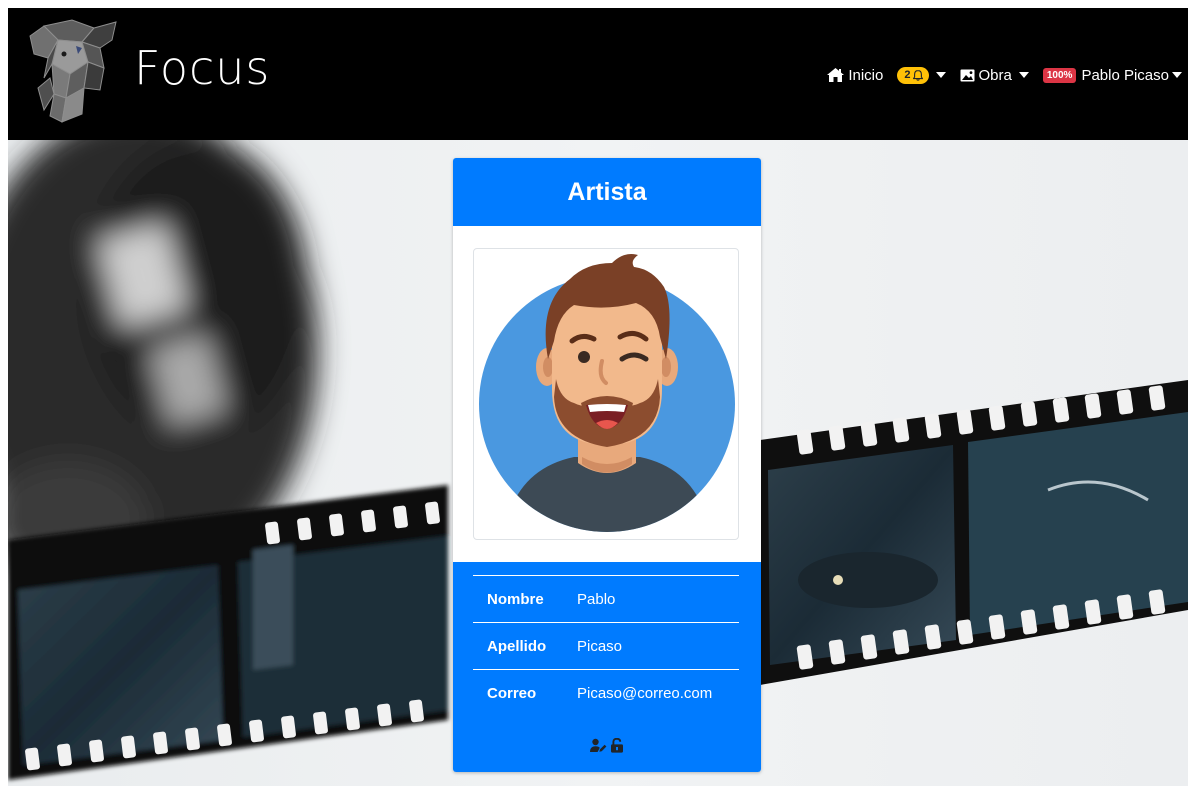 The height and width of the screenshot is (786, 1188). I want to click on nav-obra-label: Obra, so click(995, 75).